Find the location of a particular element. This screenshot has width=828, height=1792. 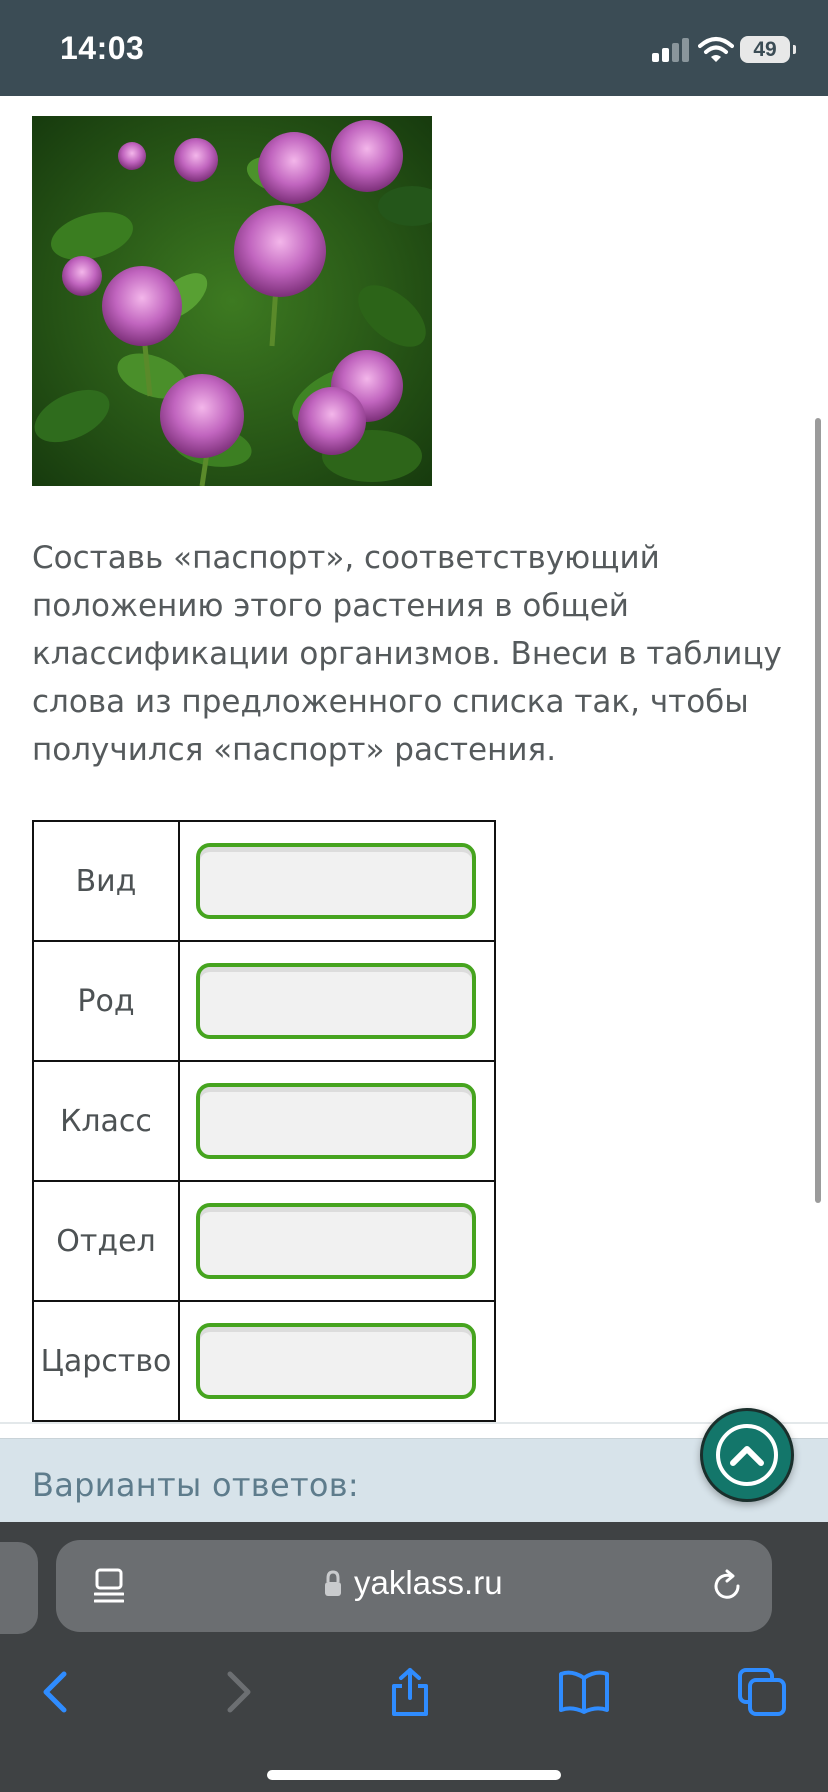

answers-title: Варианты ответов: is located at coordinates (196, 1485).